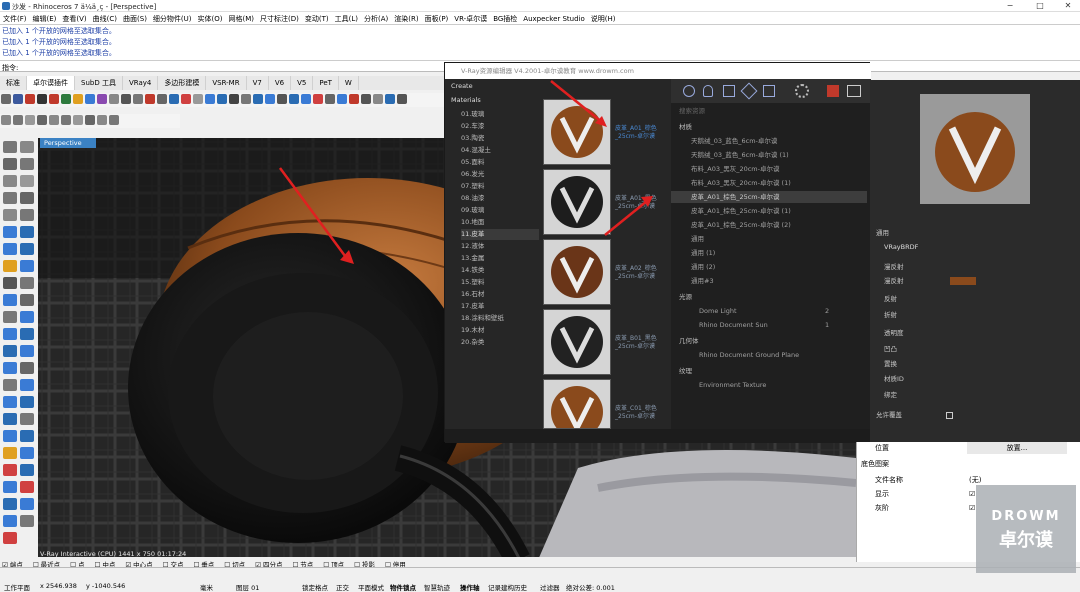 The width and height of the screenshot is (1080, 592). What do you see at coordinates (890, 299) in the screenshot?
I see `reflection-section: 反射` at bounding box center [890, 299].